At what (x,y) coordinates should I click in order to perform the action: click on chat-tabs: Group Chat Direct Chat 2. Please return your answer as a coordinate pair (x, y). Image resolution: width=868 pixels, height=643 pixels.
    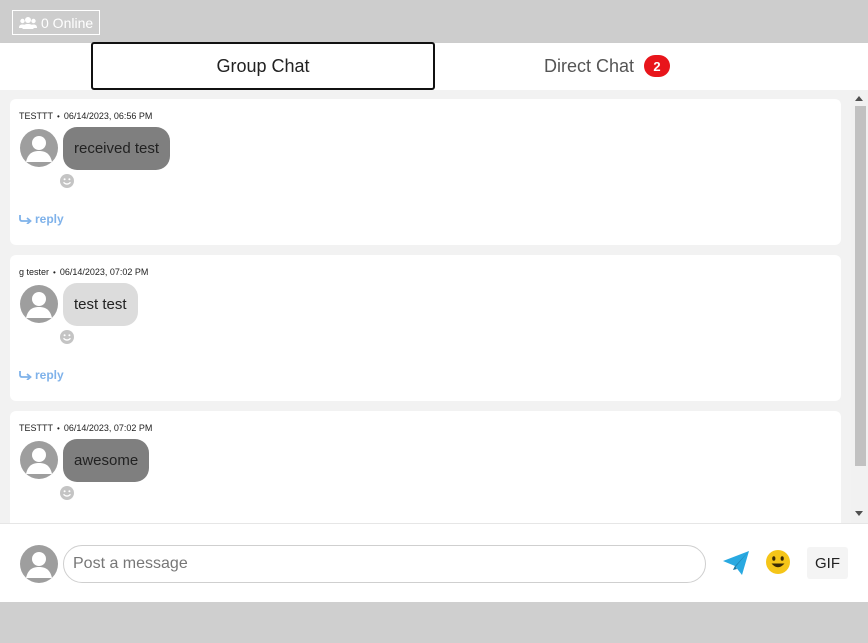
    Looking at the image, I should click on (434, 66).